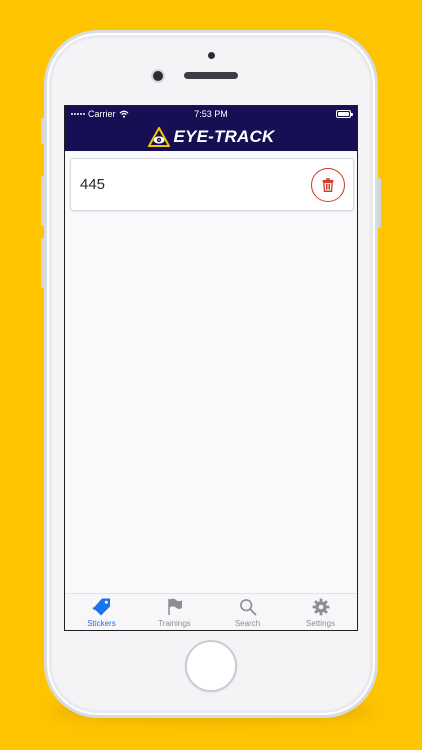 This screenshot has height=750, width=422. What do you see at coordinates (211, 75) in the screenshot?
I see `earpiece-speaker` at bounding box center [211, 75].